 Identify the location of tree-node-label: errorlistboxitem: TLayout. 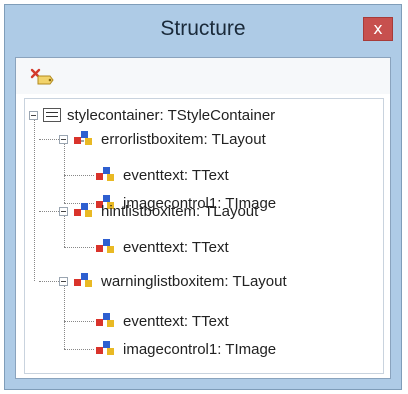
(183, 139).